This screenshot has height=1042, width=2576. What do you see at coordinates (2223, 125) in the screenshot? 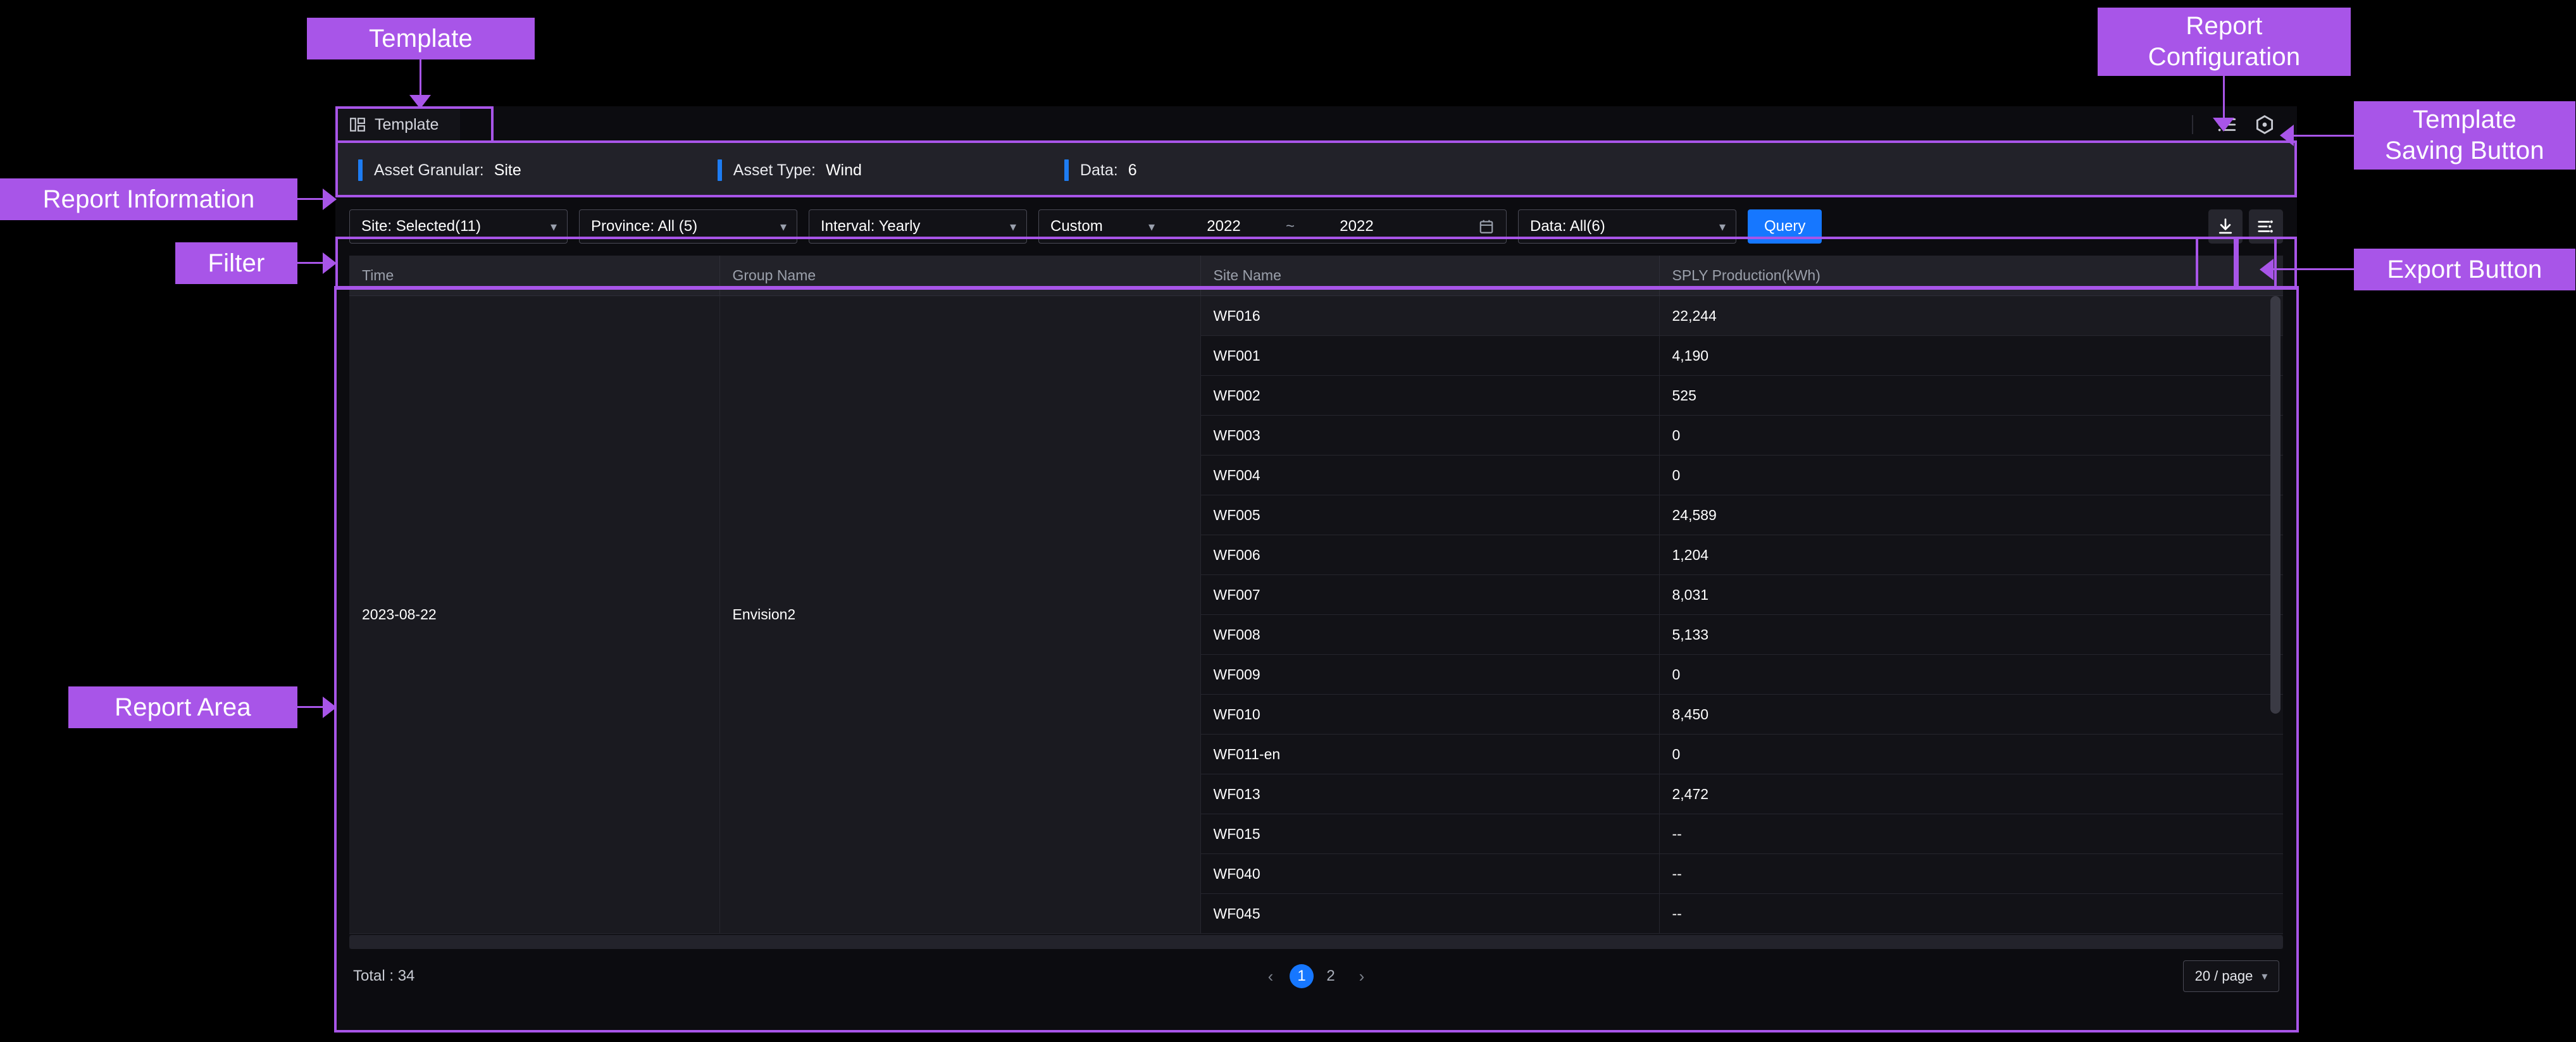
I see `annotation-report-configuration-arrow` at bounding box center [2223, 125].